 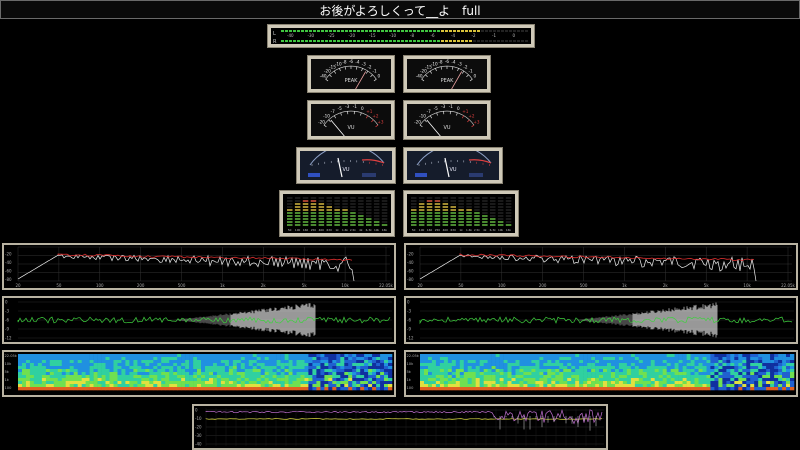 What do you see at coordinates (372, 35) in the screenshot?
I see `level-scale-label: -15` at bounding box center [372, 35].